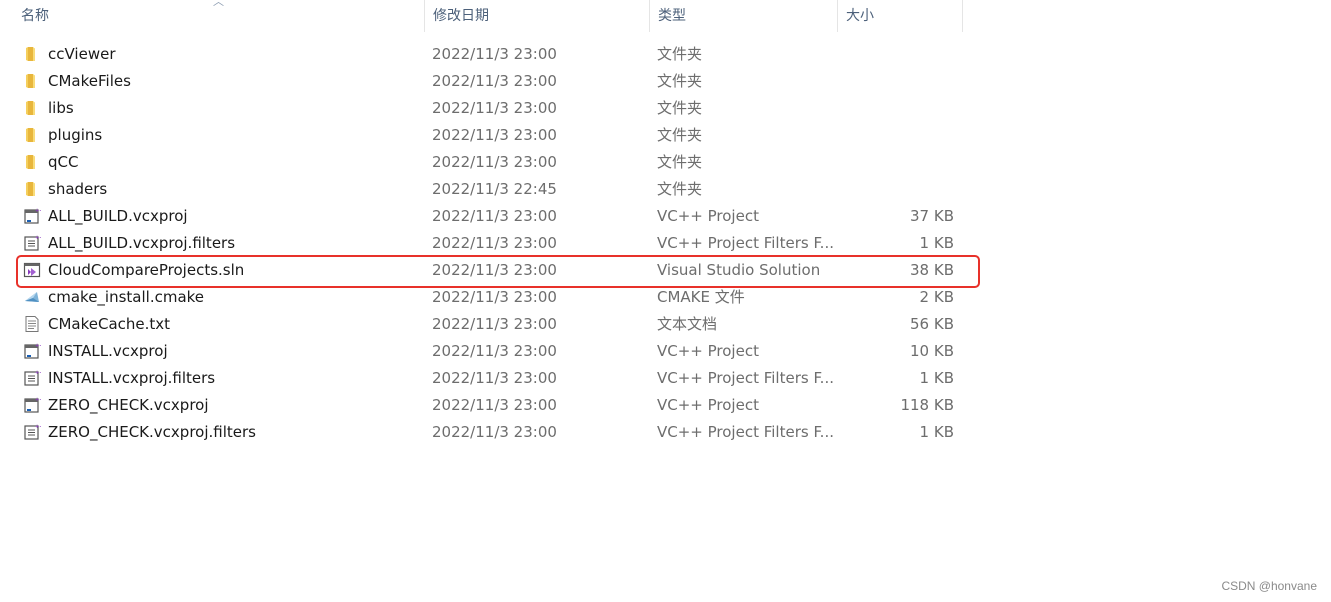 The height and width of the screenshot is (602, 1331). I want to click on text-document-icon, so click(32, 324).